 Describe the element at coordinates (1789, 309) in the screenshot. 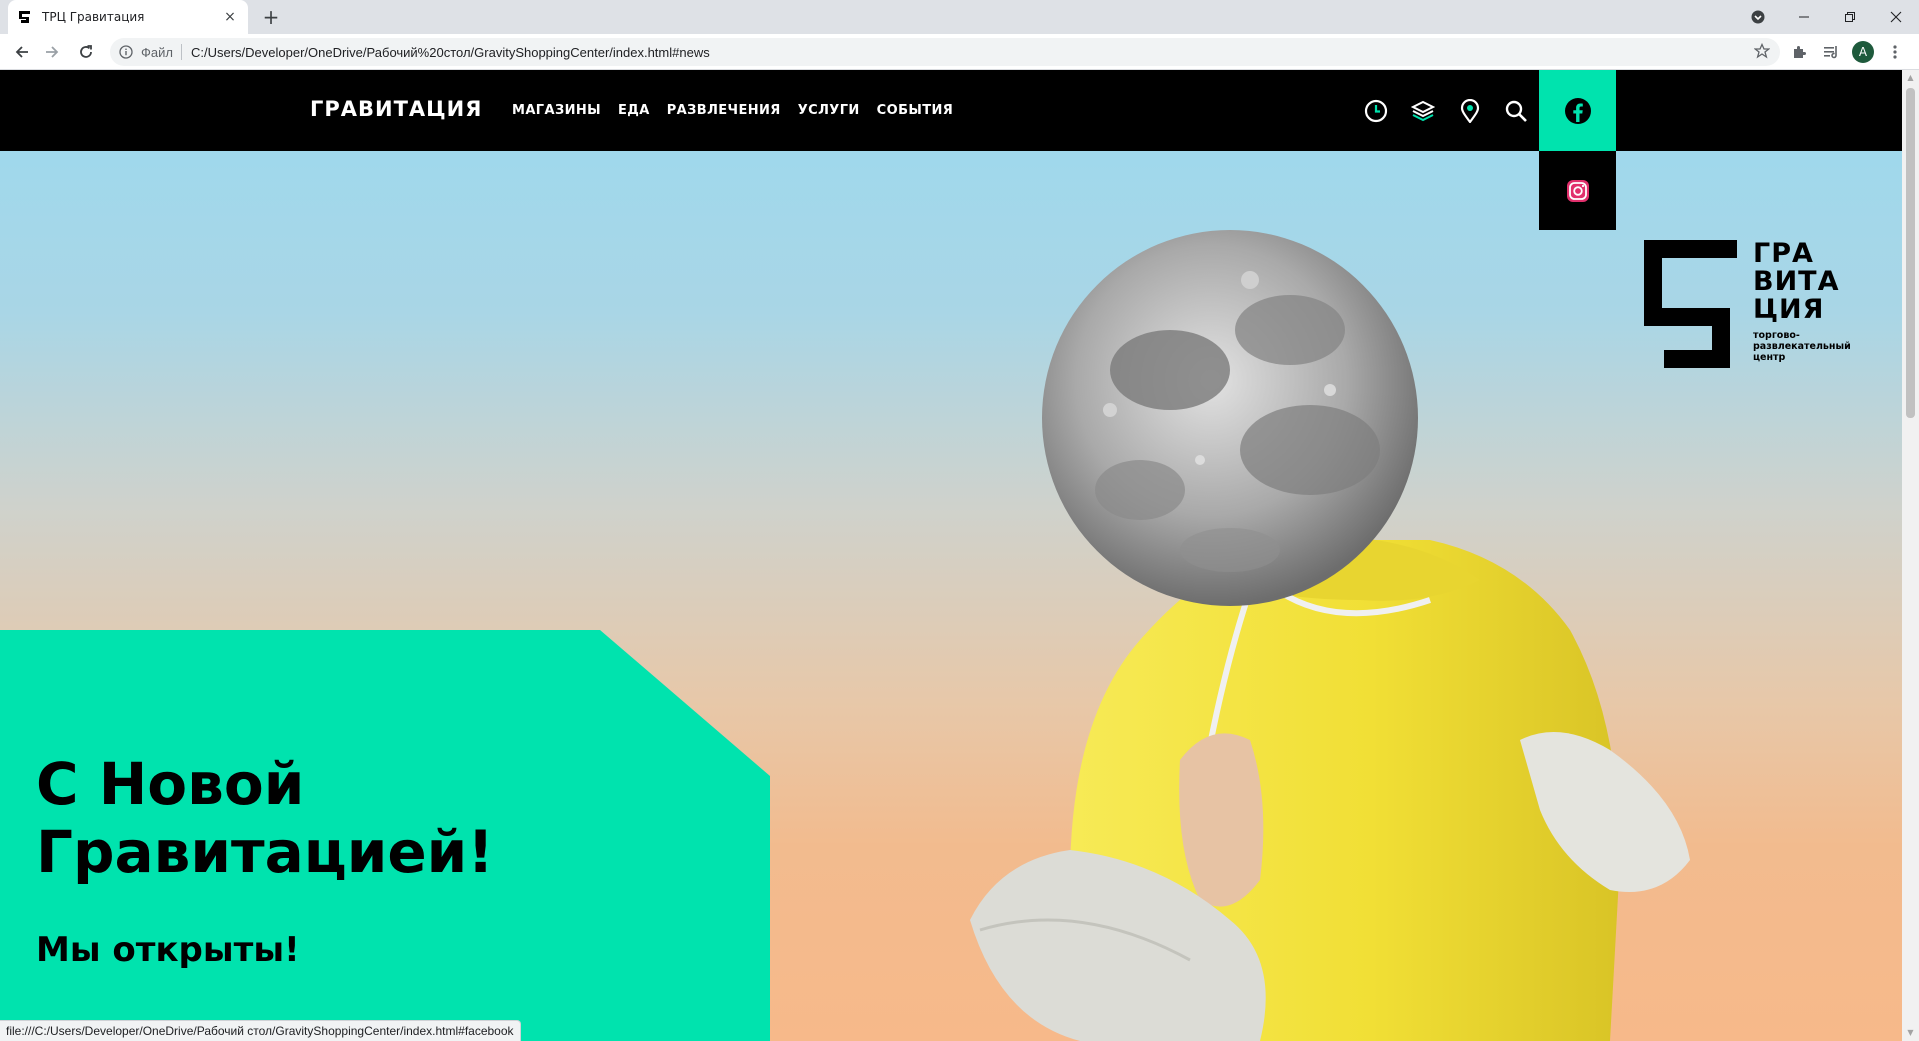

I see `brand-line-3: ЦИЯ` at that location.